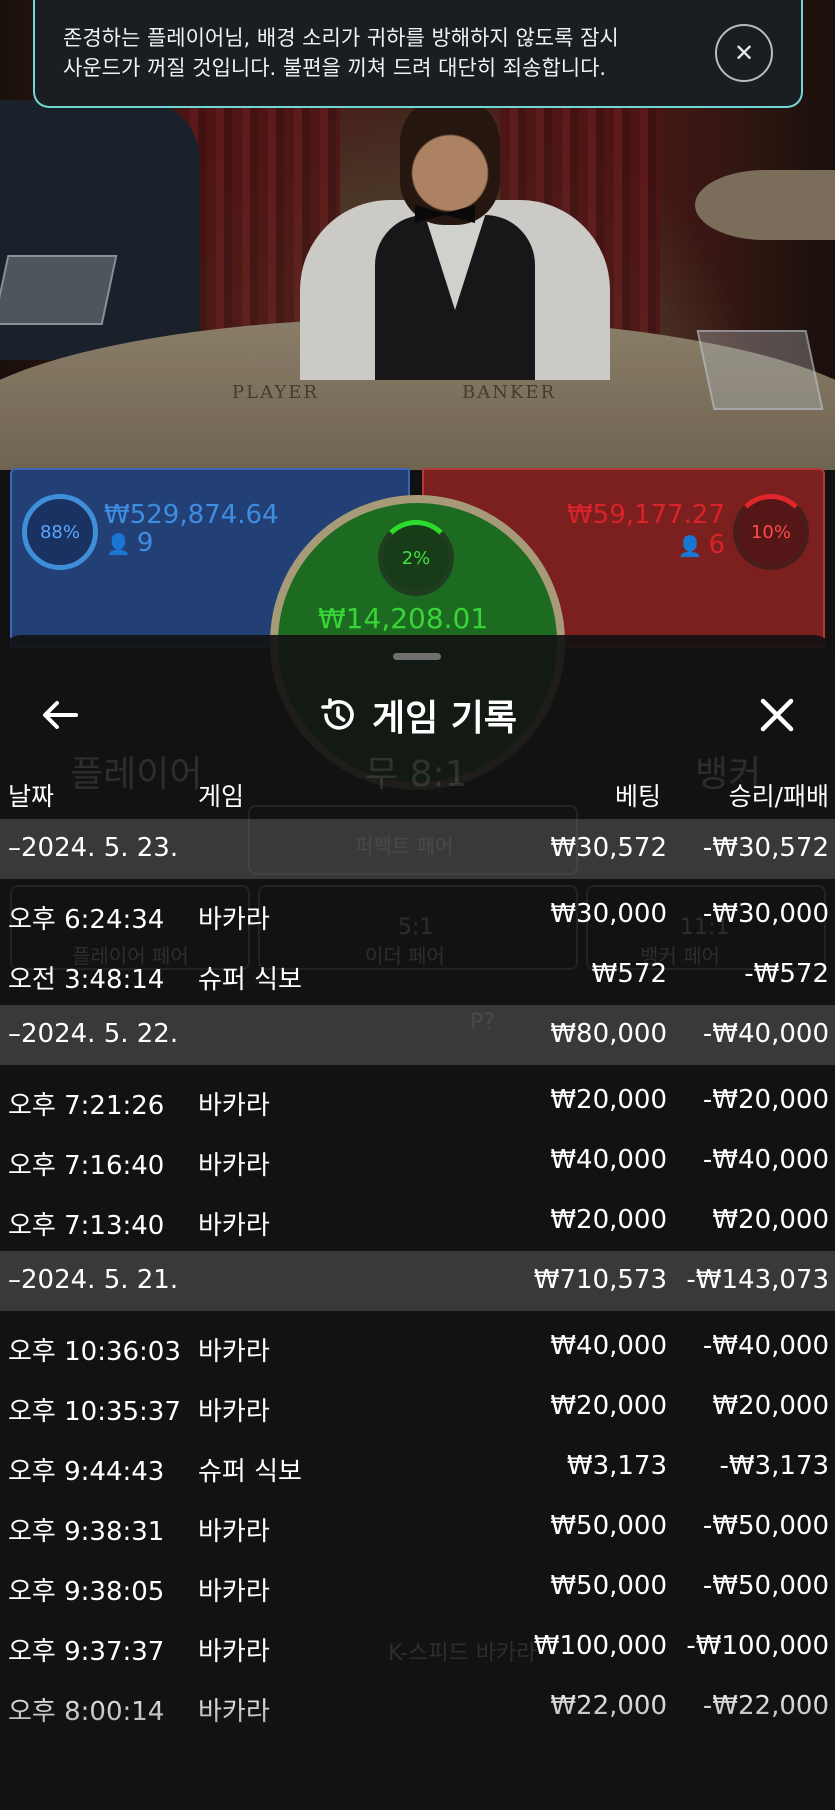 Image resolution: width=835 pixels, height=1810 pixels. Describe the element at coordinates (417, 1587) in the screenshot. I see `history-row: 오후 9:38:05 바카라 ₩50,000 -₩50,000` at that location.